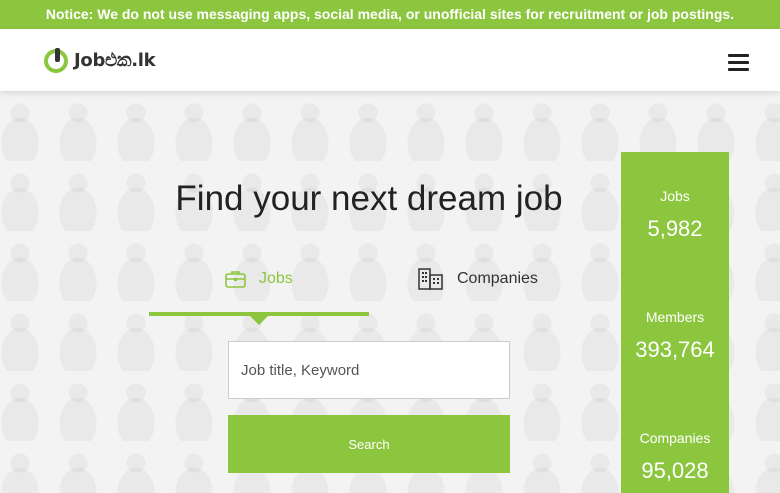 The height and width of the screenshot is (493, 780). What do you see at coordinates (369, 370) in the screenshot?
I see `search-input` at bounding box center [369, 370].